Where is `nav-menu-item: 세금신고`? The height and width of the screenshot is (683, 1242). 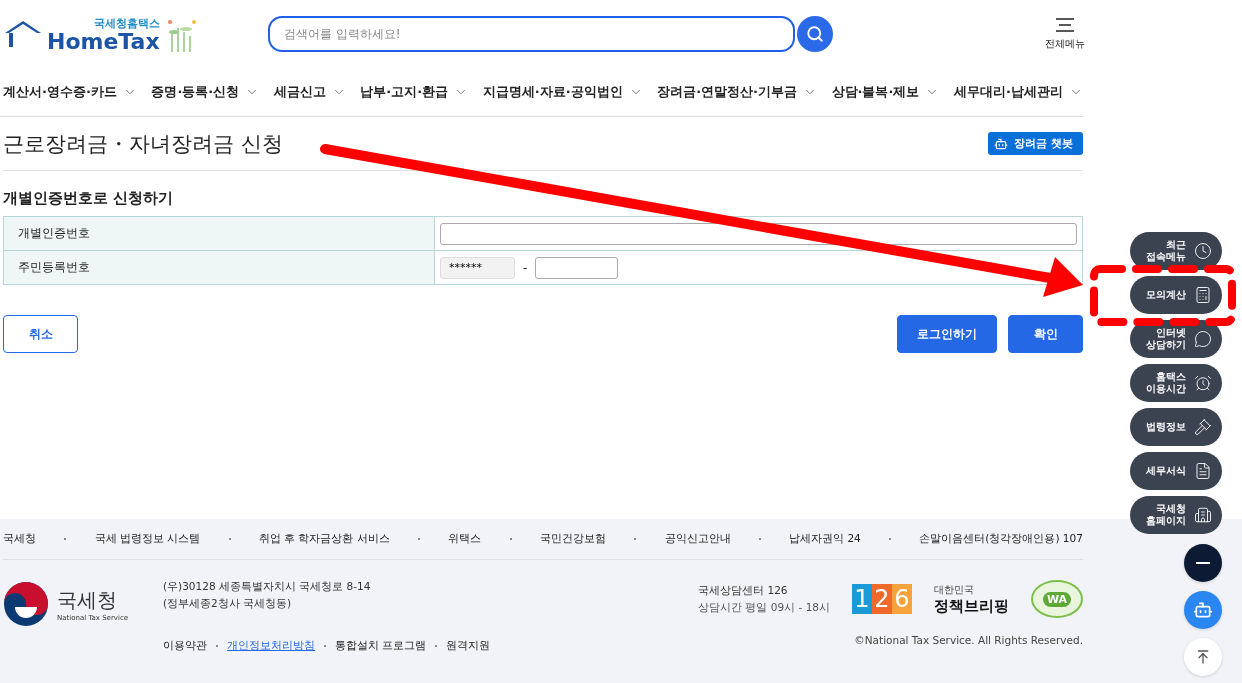 nav-menu-item: 세금신고 is located at coordinates (309, 92).